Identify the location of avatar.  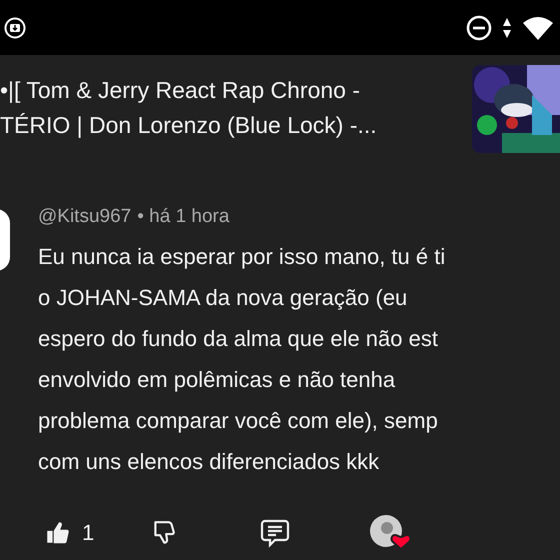
(5, 240).